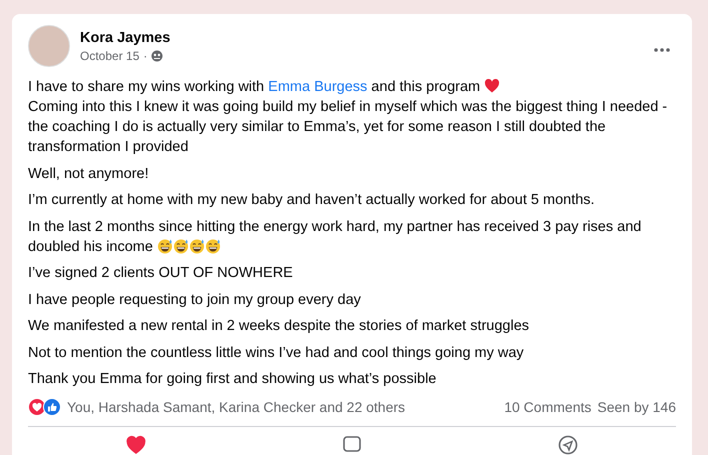  What do you see at coordinates (161, 273) in the screenshot?
I see `post-paragraph: I’ve signed 2 clients OUT OF NOWHERE` at bounding box center [161, 273].